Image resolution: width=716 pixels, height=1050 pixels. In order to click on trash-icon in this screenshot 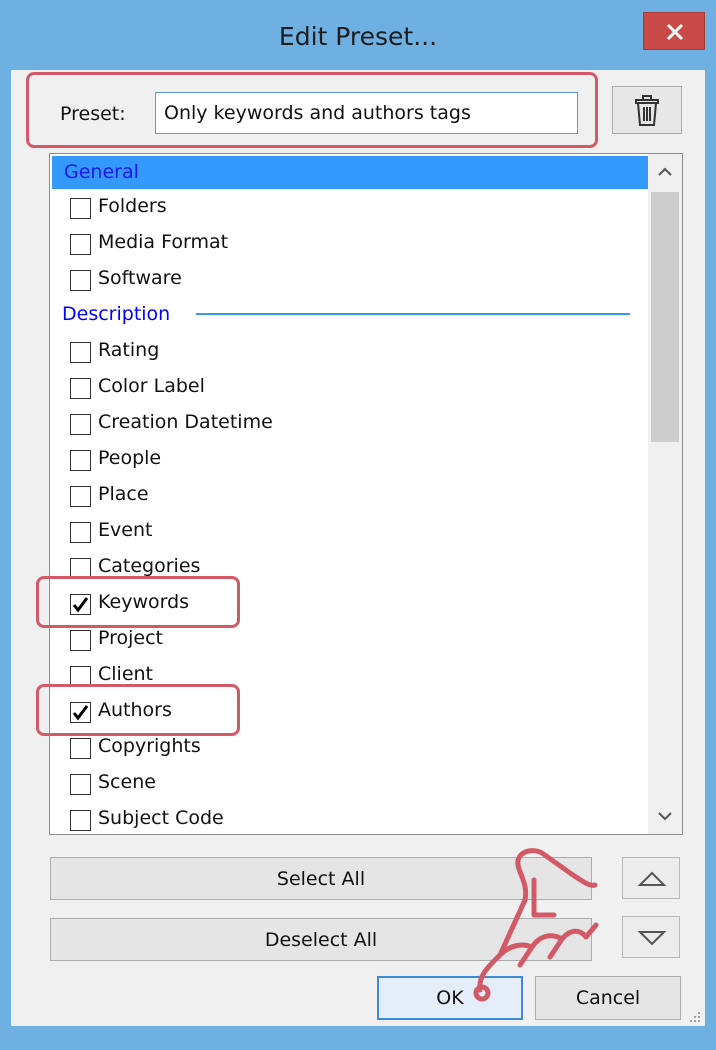, I will do `click(647, 110)`.